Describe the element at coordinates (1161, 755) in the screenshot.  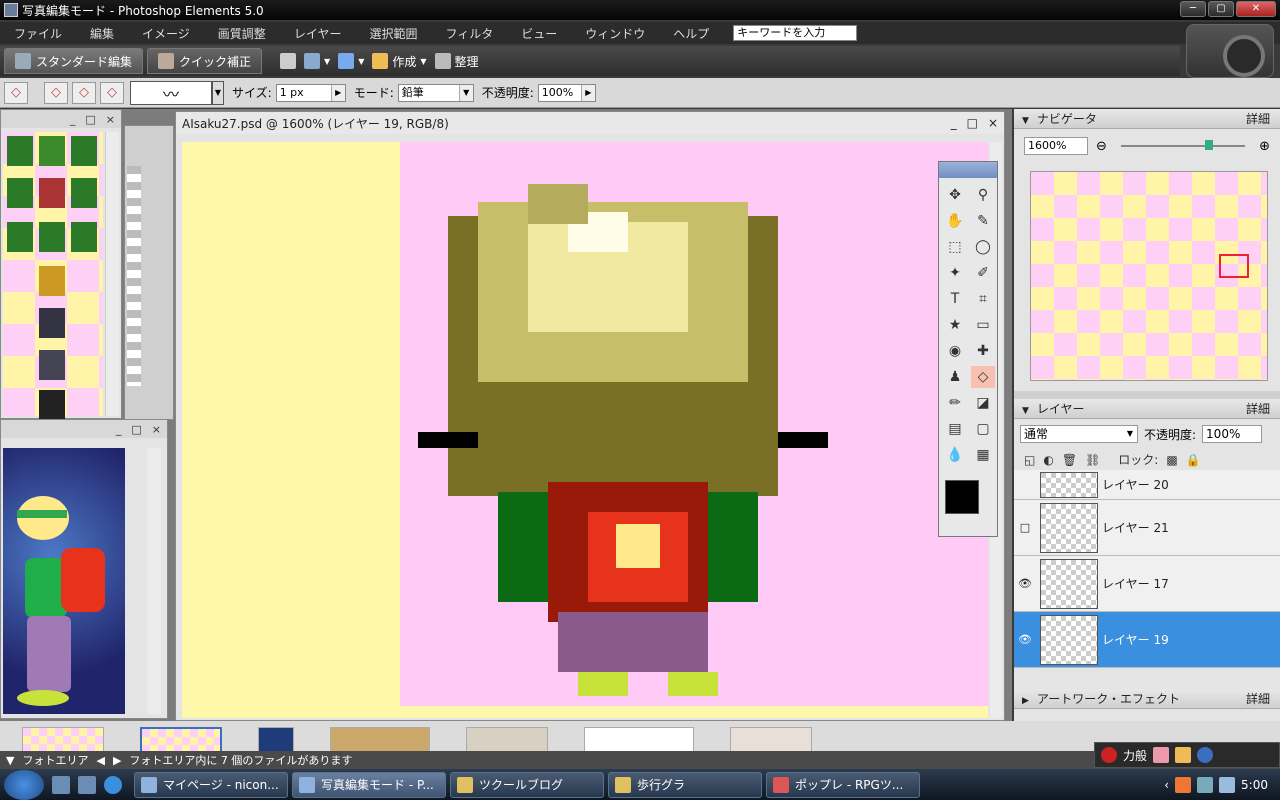
I see `ime-pad-icon` at that location.